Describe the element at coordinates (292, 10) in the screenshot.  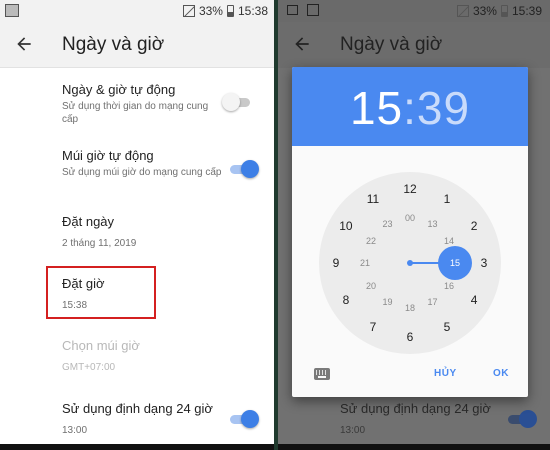
I see `image-icon` at that location.